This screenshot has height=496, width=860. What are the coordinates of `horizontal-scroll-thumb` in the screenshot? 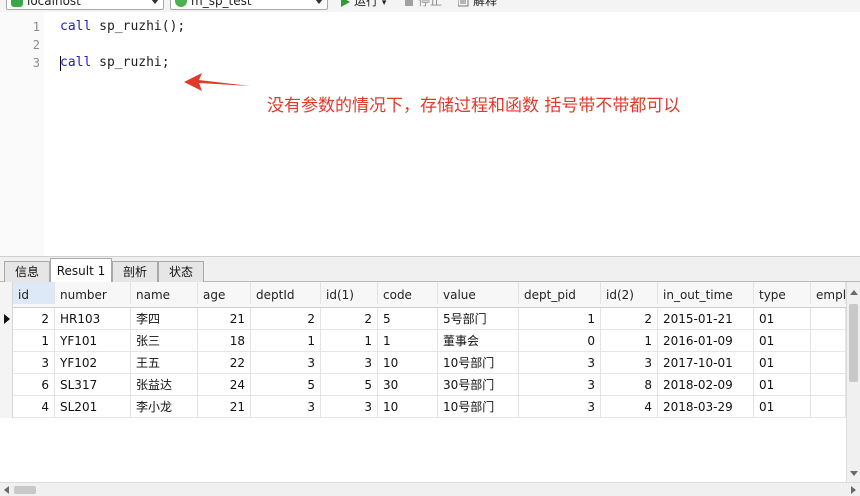 It's located at (25, 490).